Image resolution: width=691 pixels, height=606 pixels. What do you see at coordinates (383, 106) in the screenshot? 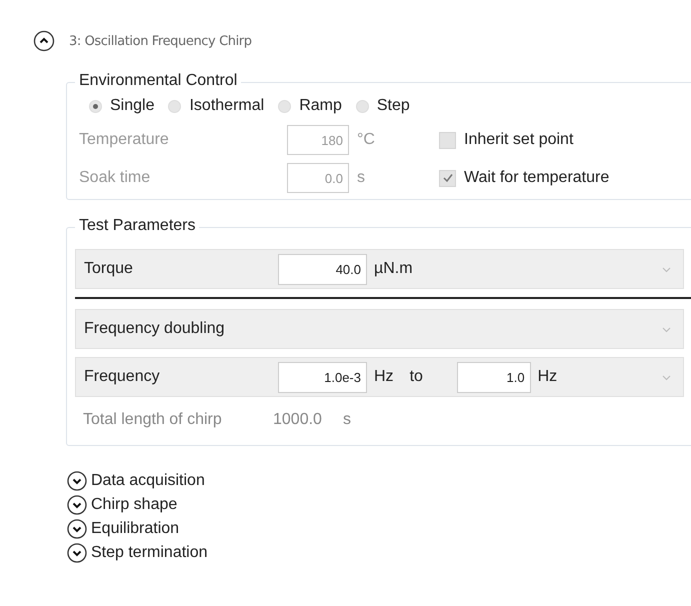
I see `radio-option: Step` at bounding box center [383, 106].